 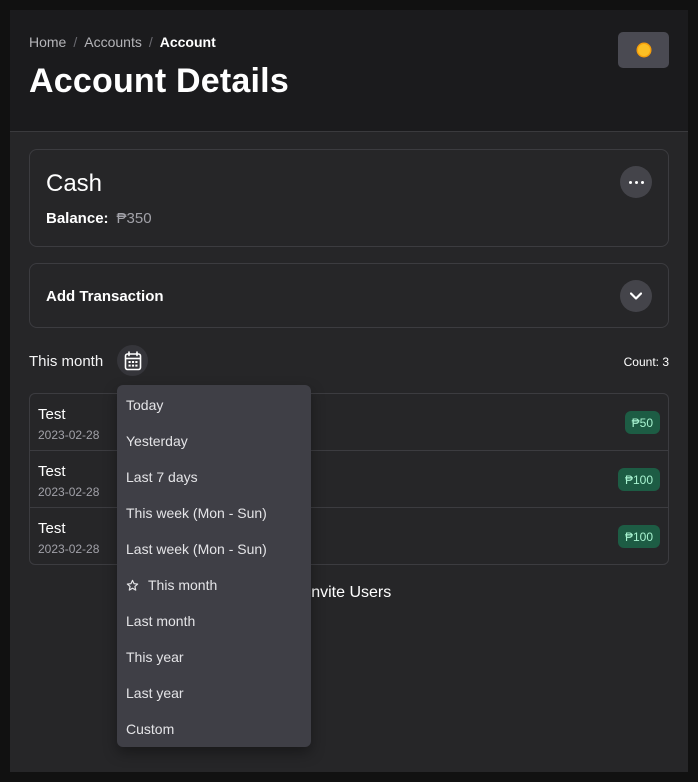 I want to click on balance-label: Balance:, so click(x=77, y=218).